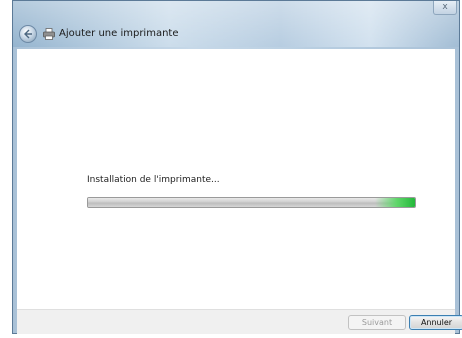  I want to click on install-progress-bar, so click(251, 202).